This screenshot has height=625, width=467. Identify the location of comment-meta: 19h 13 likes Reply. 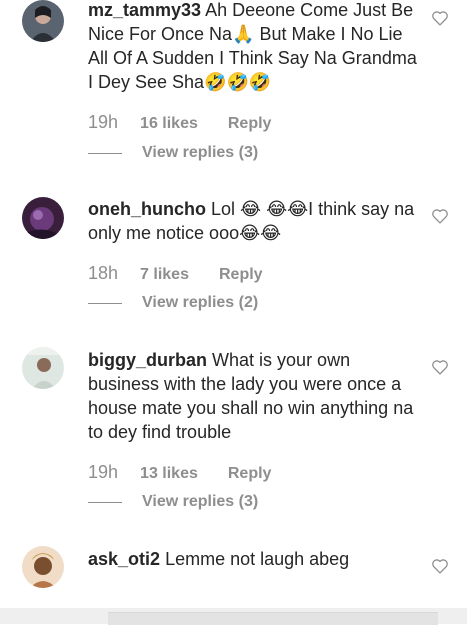
(179, 472).